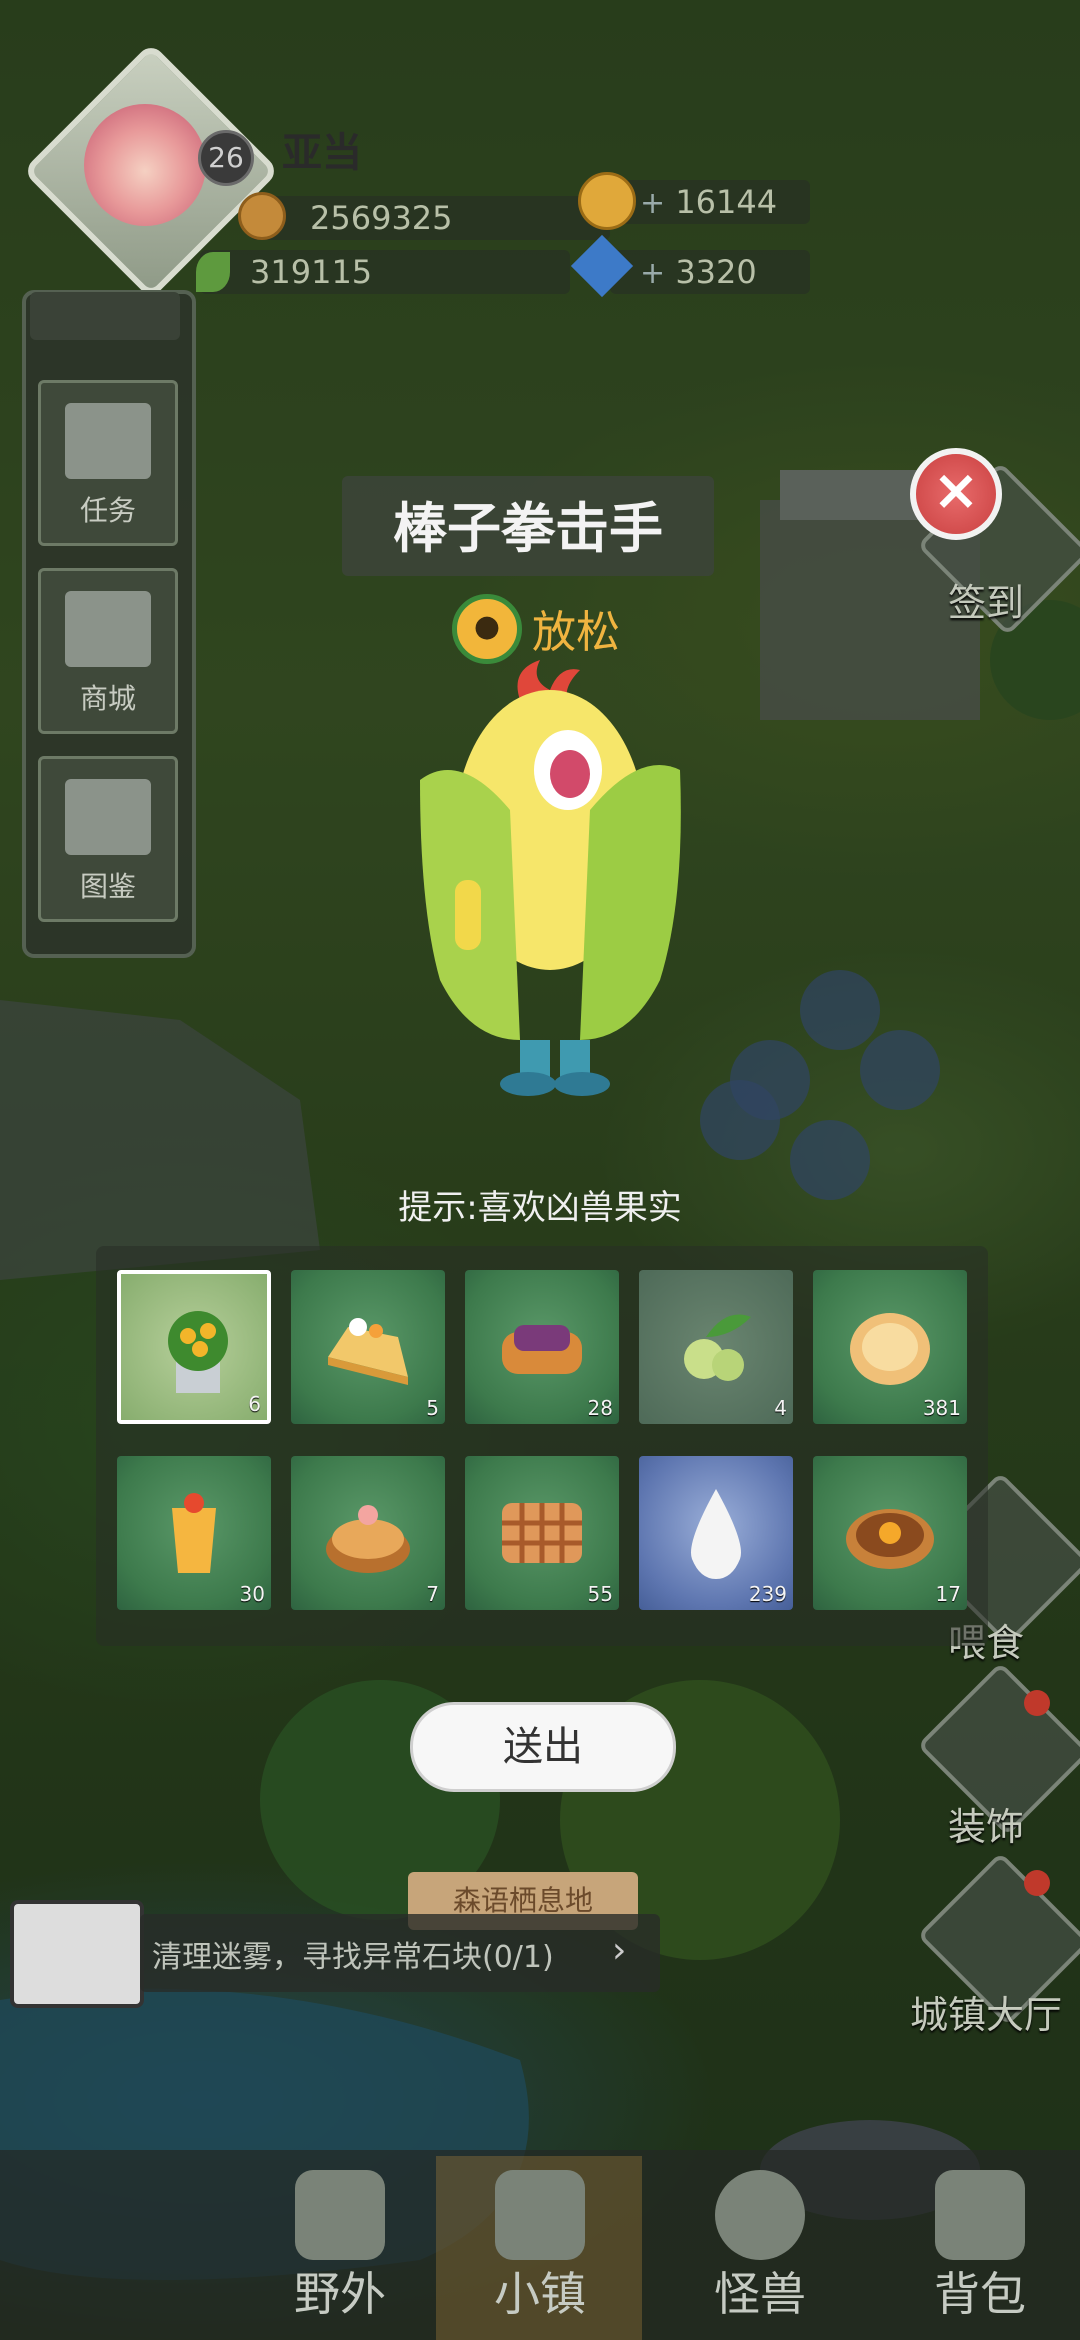  I want to click on corn-monster, so click(550, 878).